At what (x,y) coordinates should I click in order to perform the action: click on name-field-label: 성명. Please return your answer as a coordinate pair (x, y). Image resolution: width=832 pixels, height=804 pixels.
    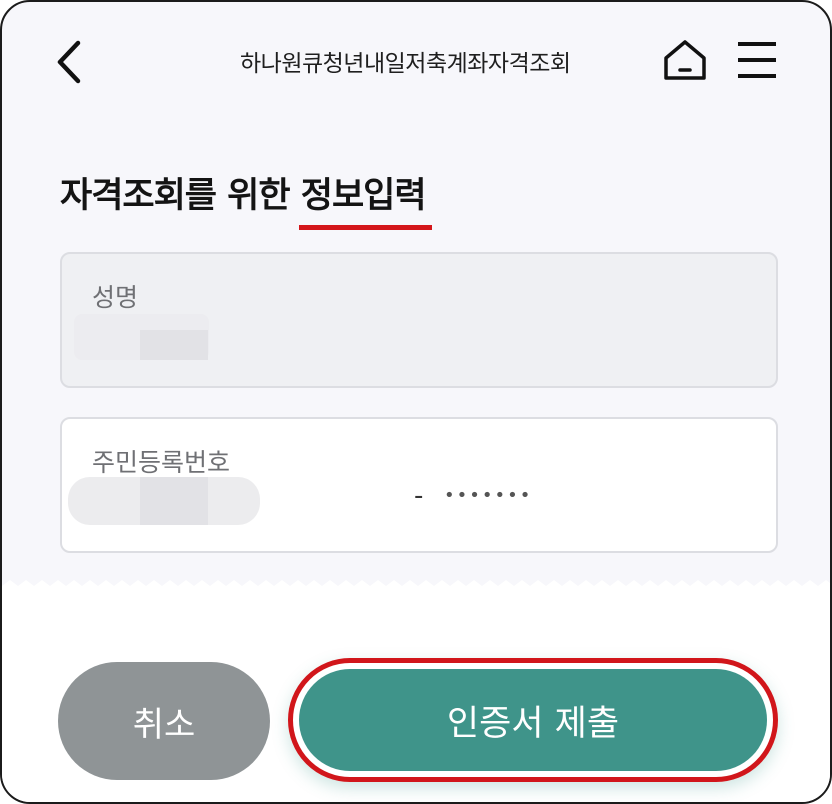
    Looking at the image, I should click on (115, 297).